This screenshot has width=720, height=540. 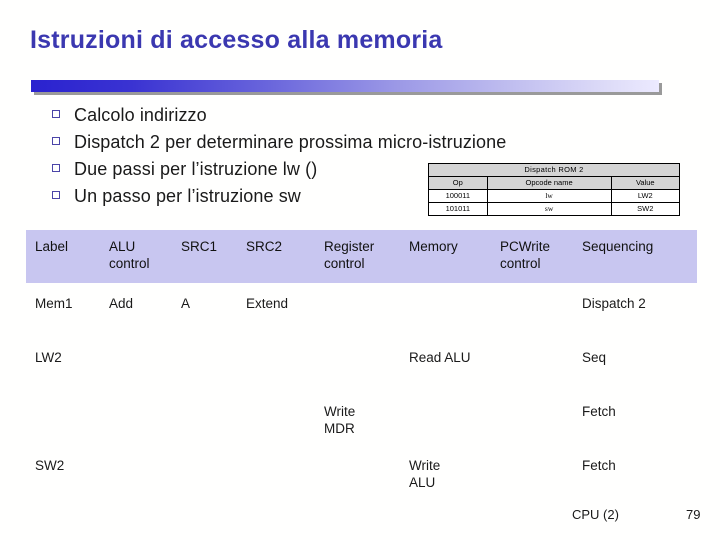 What do you see at coordinates (595, 514) in the screenshot?
I see `footer-label: CPU (2)` at bounding box center [595, 514].